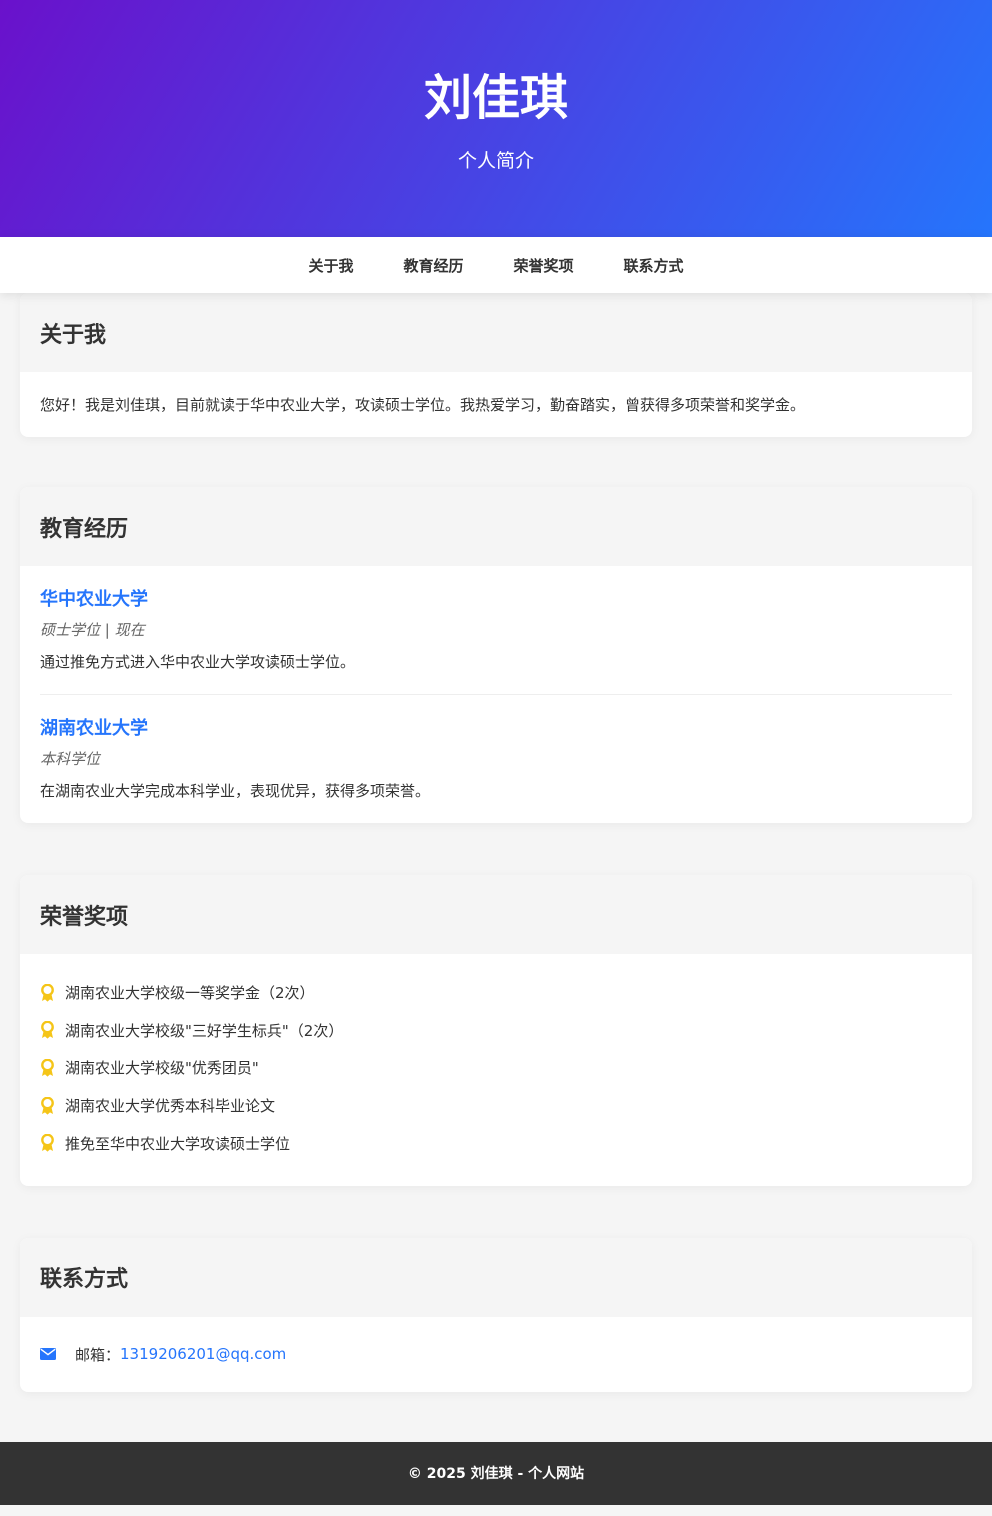 The height and width of the screenshot is (1516, 992). Describe the element at coordinates (48, 1354) in the screenshot. I see `envelope-icon` at that location.